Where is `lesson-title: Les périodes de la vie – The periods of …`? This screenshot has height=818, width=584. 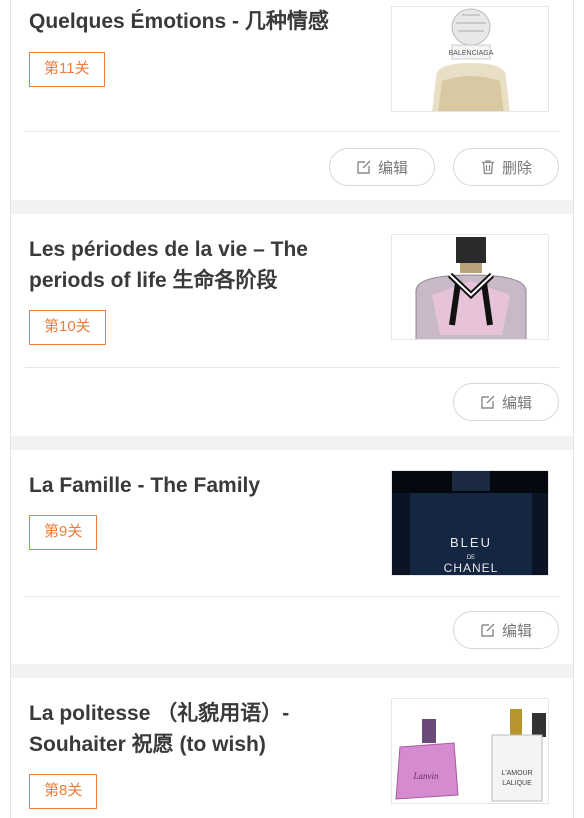
lesson-title: Les périodes de la vie – The periods of … is located at coordinates (168, 265).